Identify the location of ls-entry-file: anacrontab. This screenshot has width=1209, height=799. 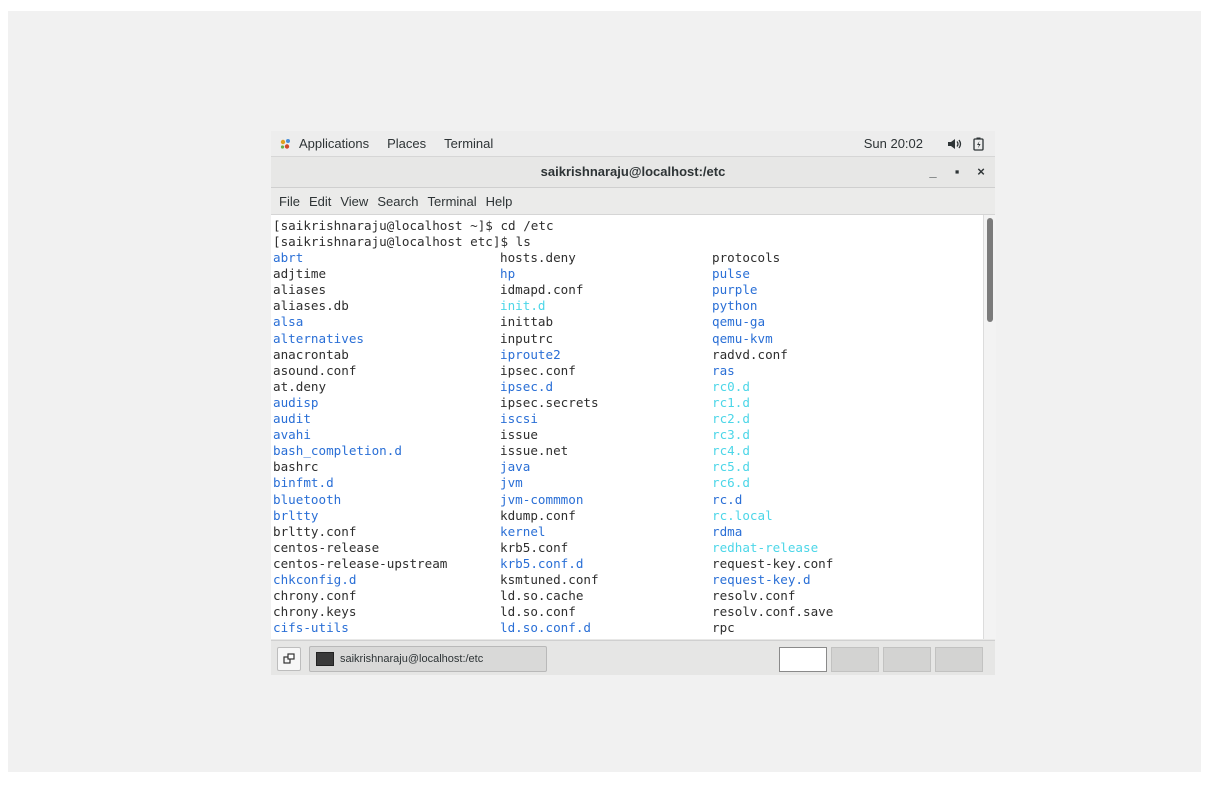
(311, 354).